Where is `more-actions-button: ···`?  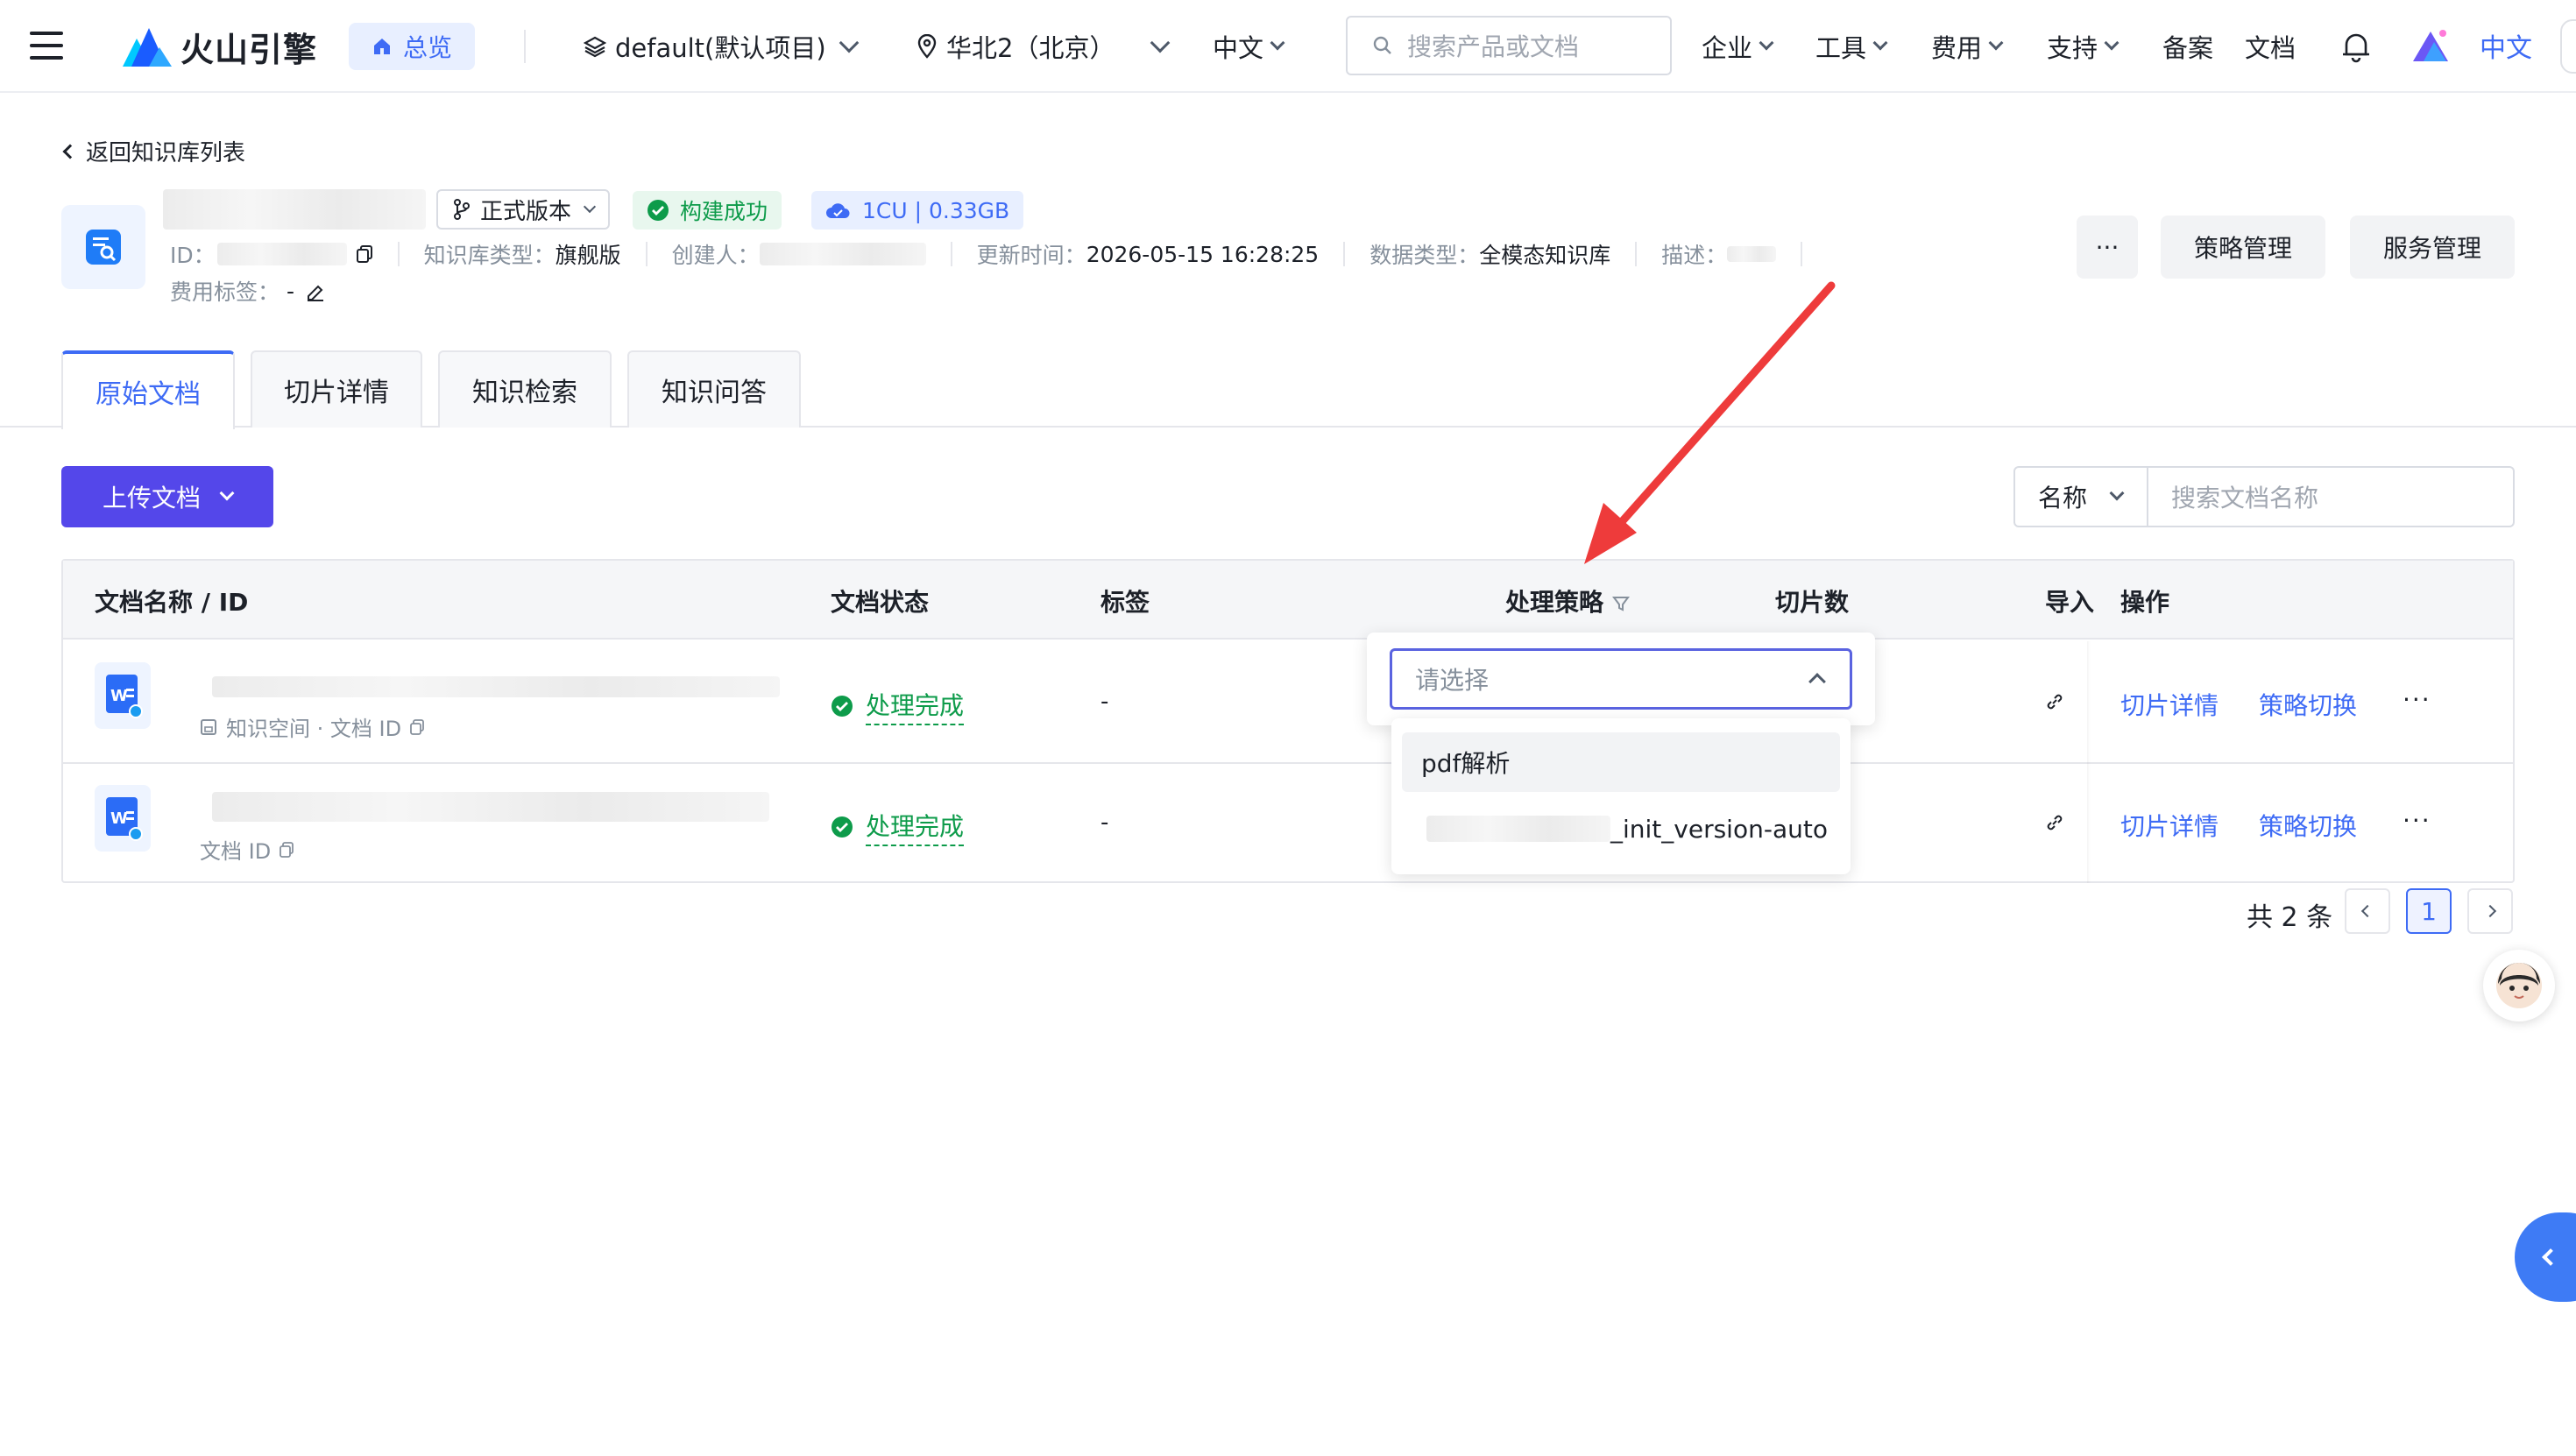 more-actions-button: ··· is located at coordinates (2107, 247).